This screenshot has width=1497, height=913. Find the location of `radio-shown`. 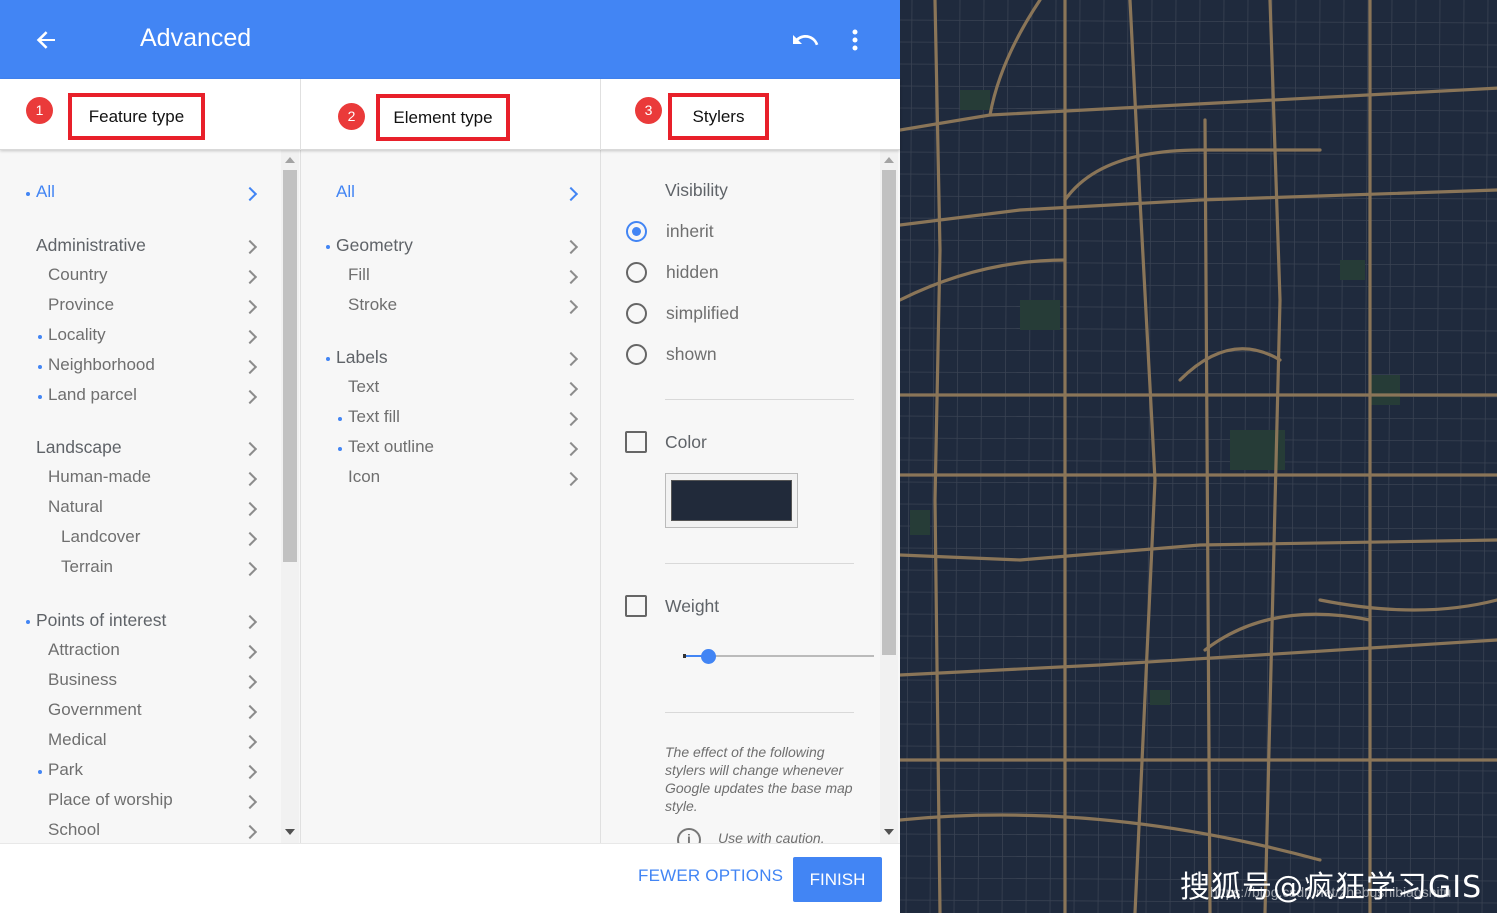

radio-shown is located at coordinates (636, 354).